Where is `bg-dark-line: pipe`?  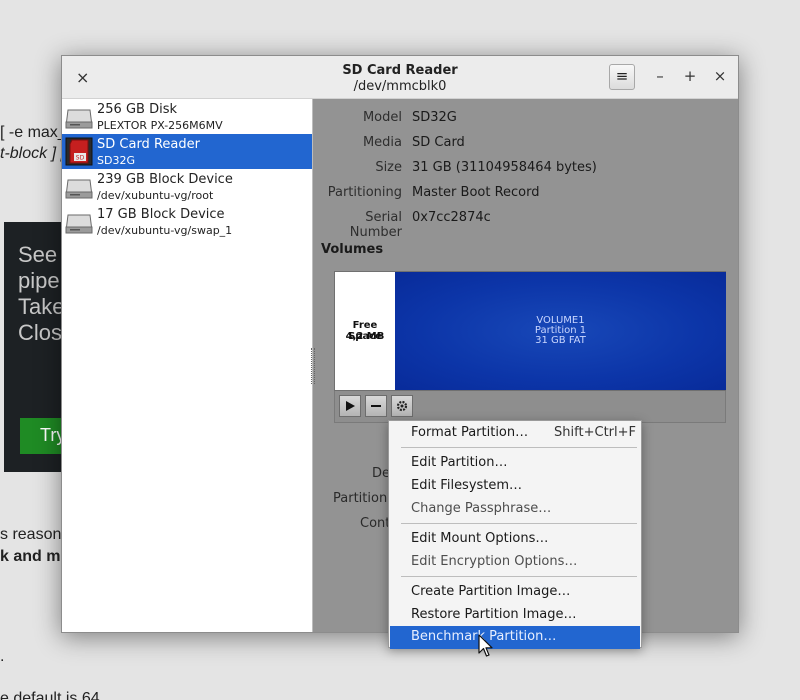
bg-dark-line: pipe is located at coordinates (39, 280).